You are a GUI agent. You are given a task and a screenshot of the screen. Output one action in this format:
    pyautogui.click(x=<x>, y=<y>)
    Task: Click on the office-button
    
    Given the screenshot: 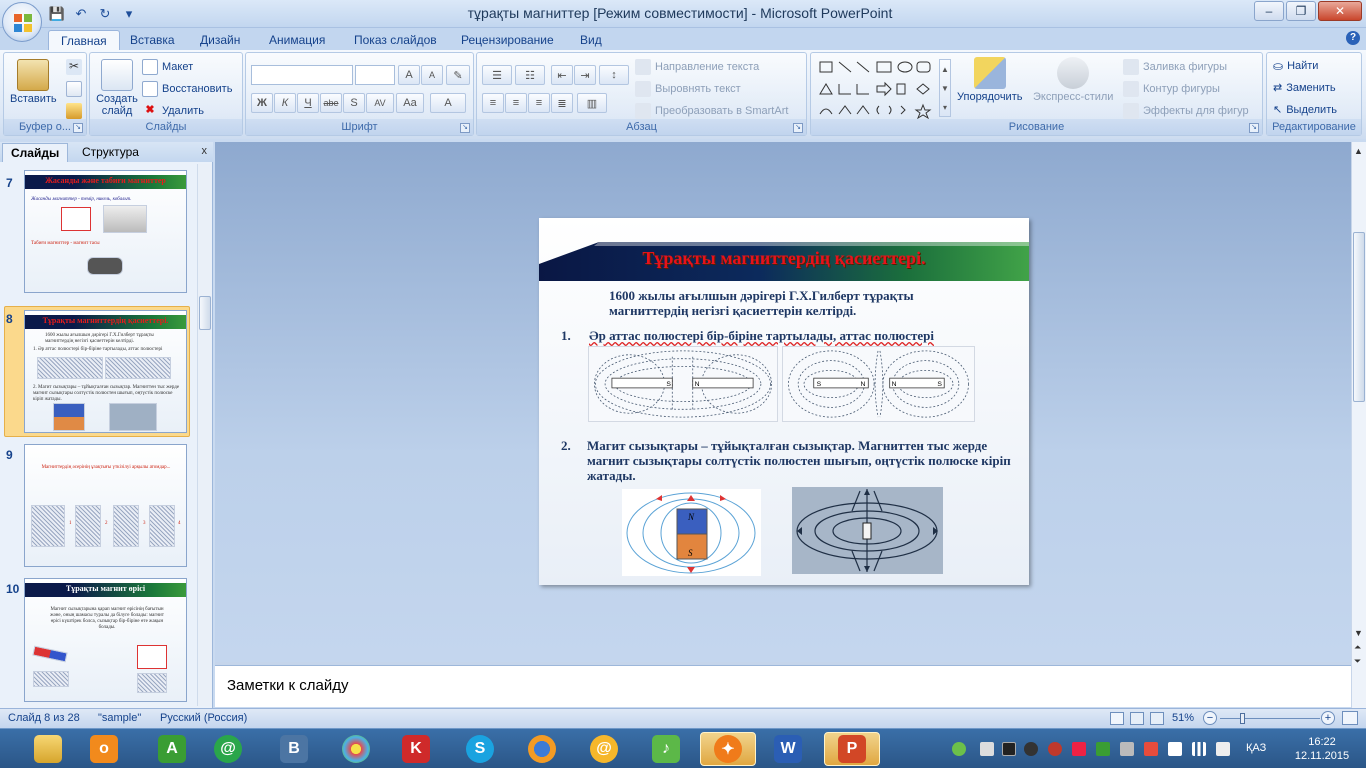 What is the action you would take?
    pyautogui.click(x=22, y=22)
    